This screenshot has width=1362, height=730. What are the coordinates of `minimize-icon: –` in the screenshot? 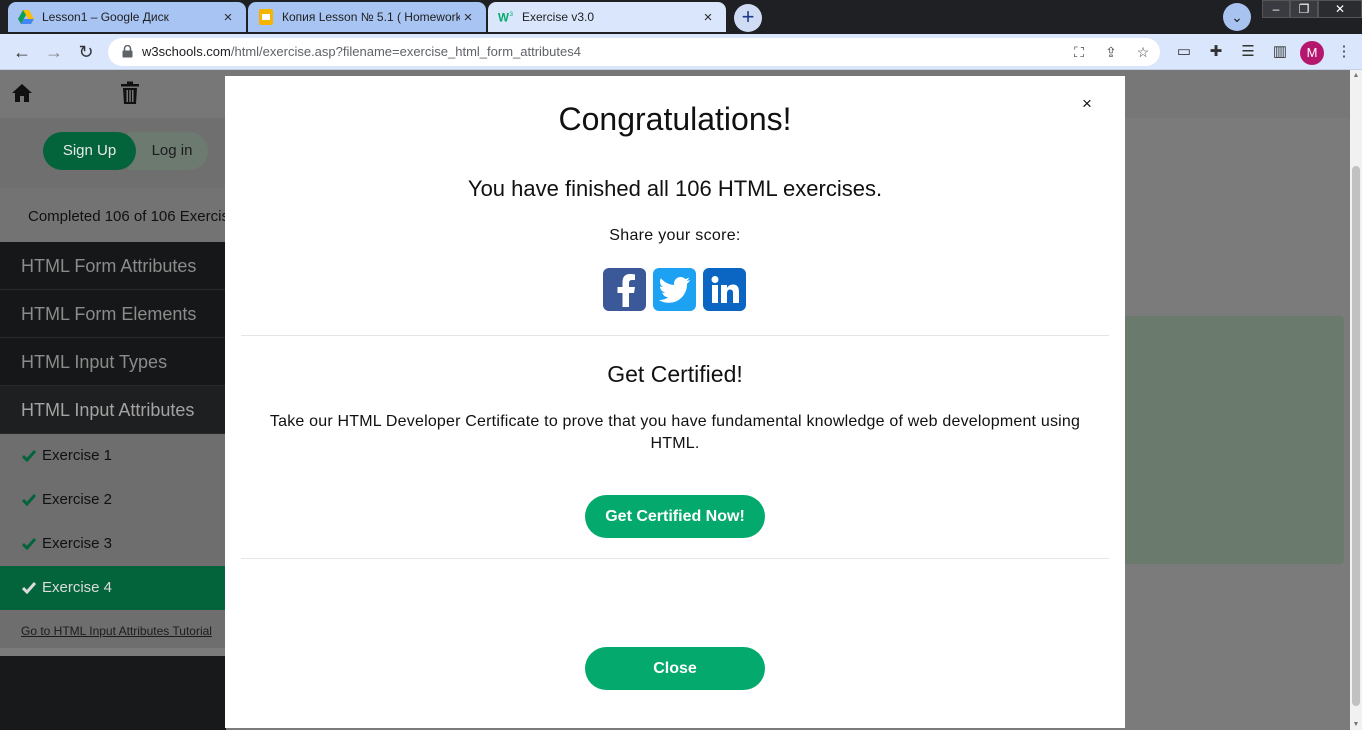 It's located at (1276, 9).